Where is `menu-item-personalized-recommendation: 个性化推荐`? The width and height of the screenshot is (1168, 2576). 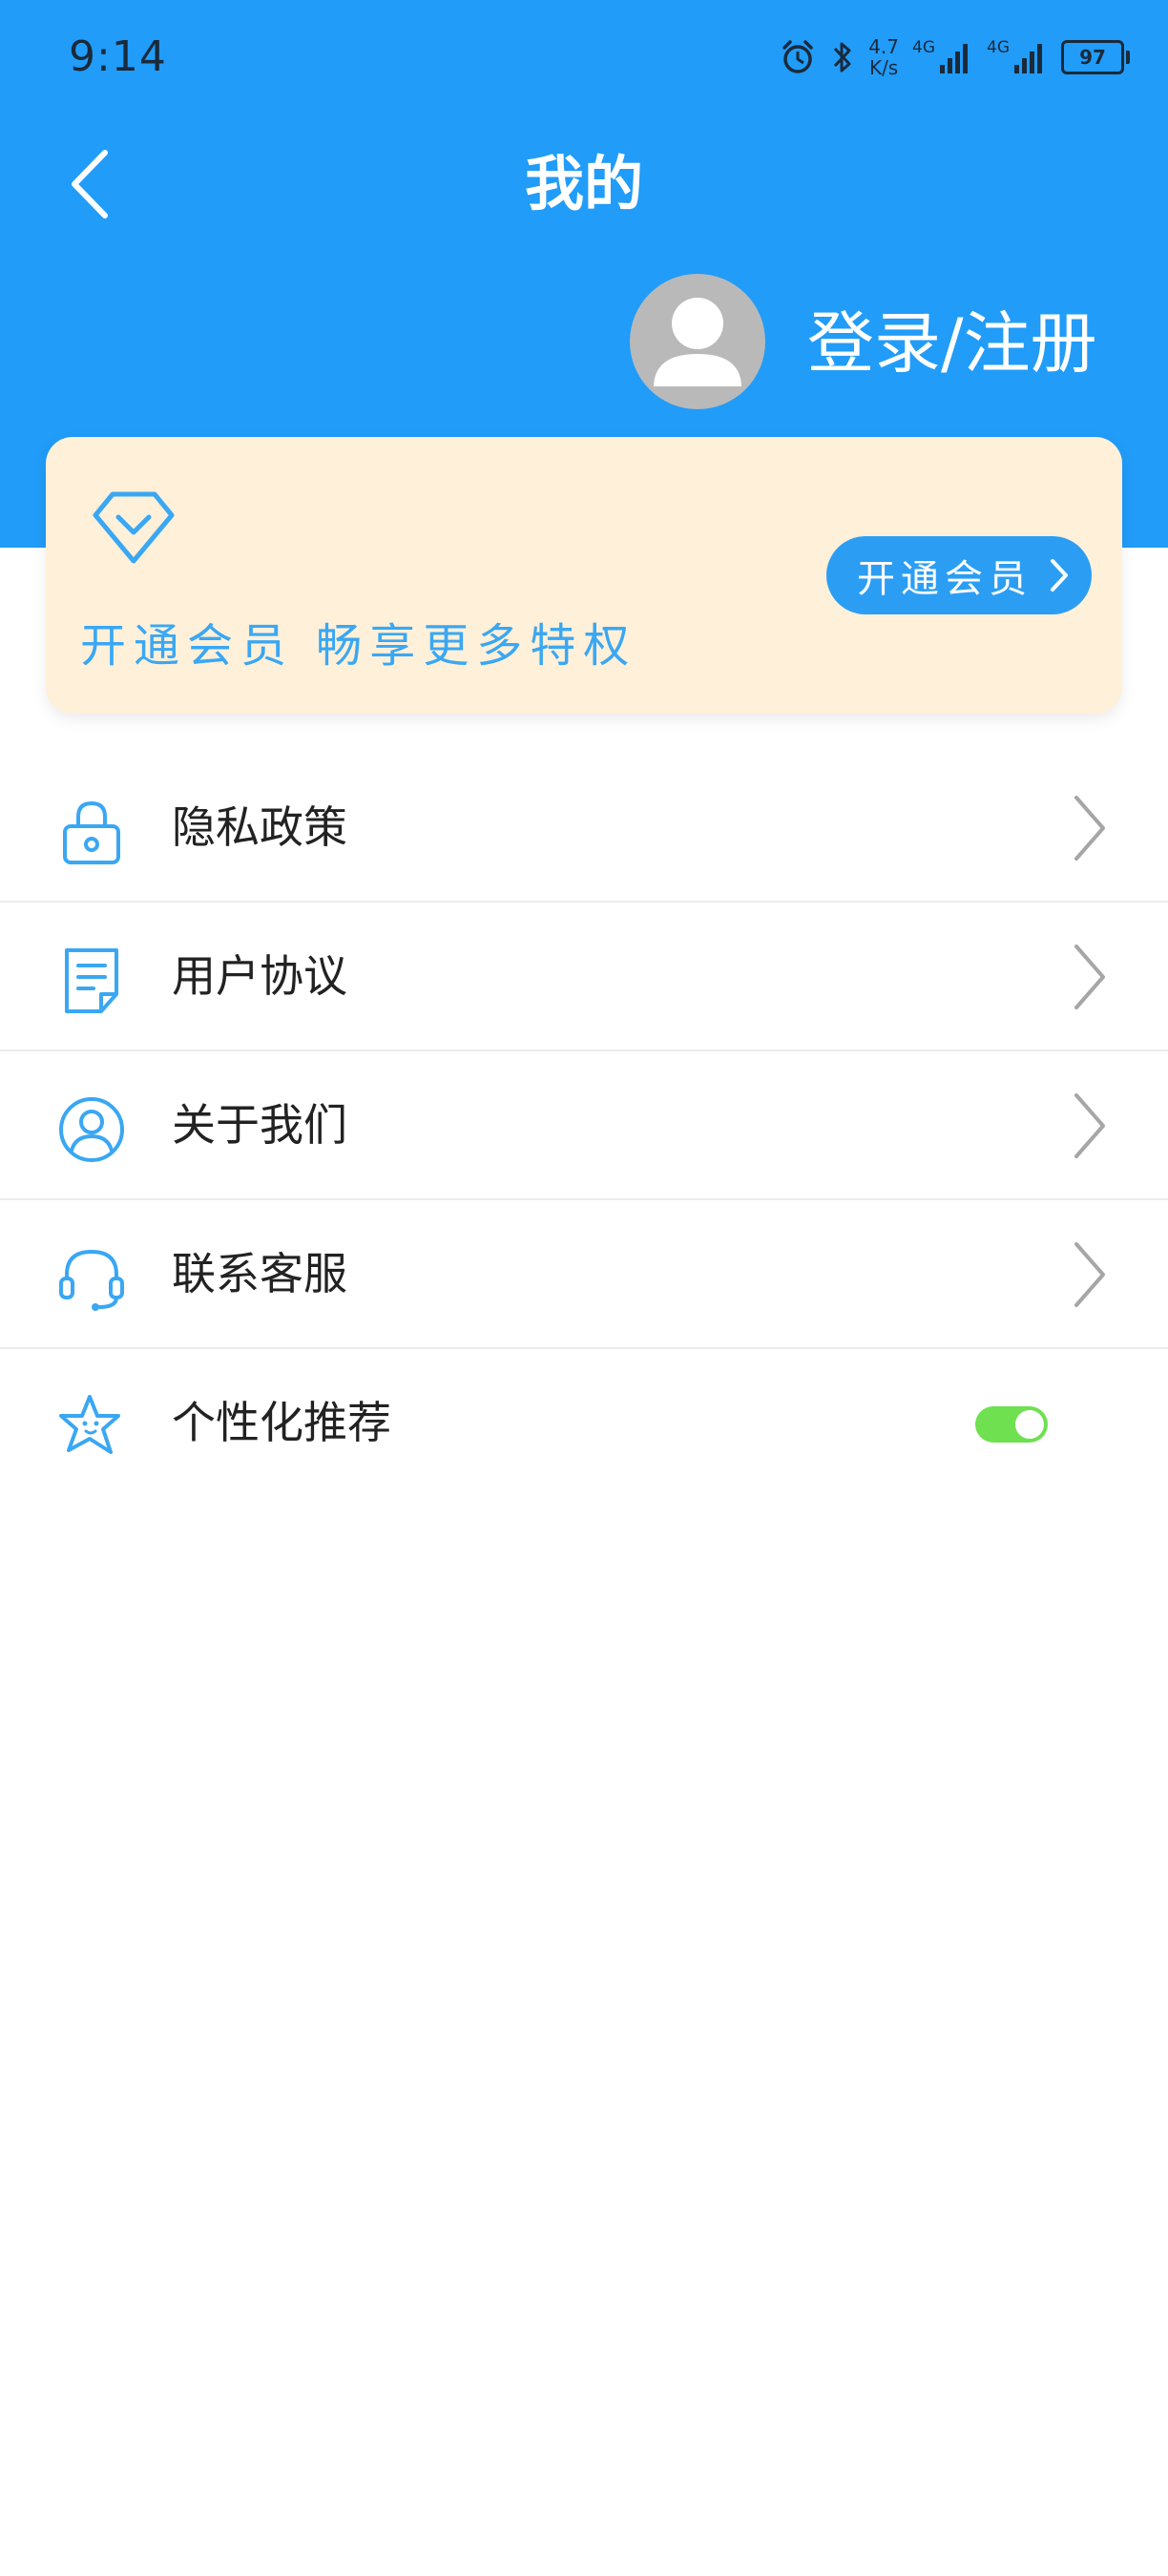 menu-item-personalized-recommendation: 个性化推荐 is located at coordinates (584, 1423).